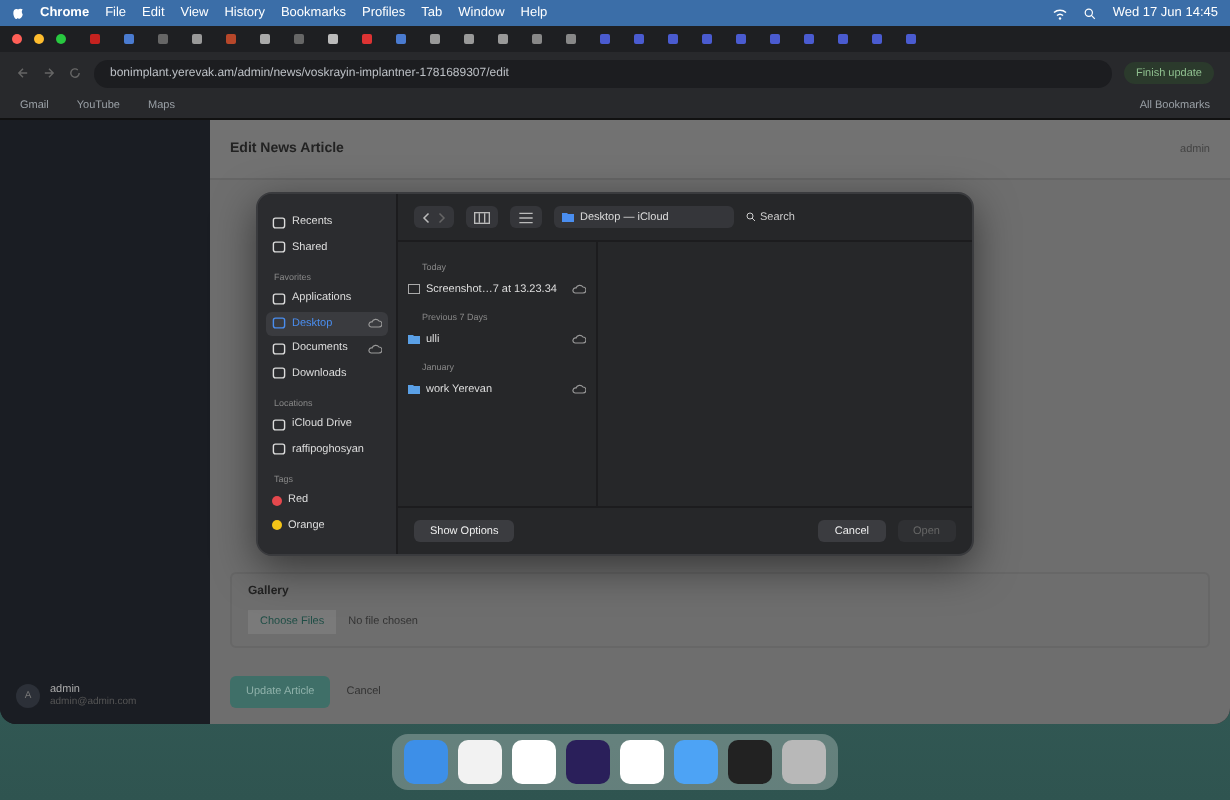 Image resolution: width=1230 pixels, height=800 pixels. I want to click on columns-icon, so click(482, 217).